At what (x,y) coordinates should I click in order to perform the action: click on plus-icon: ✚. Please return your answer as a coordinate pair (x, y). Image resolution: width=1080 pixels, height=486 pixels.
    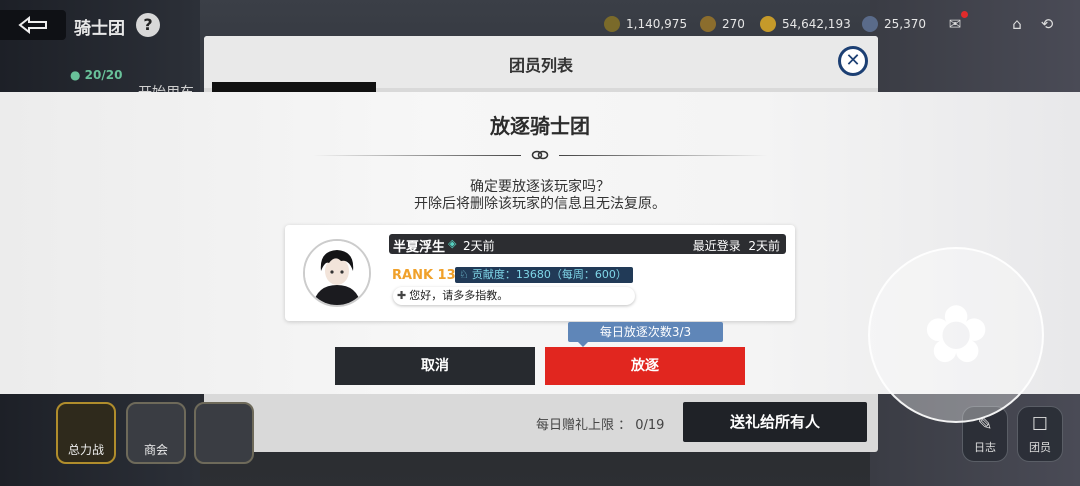
    Looking at the image, I should click on (402, 295).